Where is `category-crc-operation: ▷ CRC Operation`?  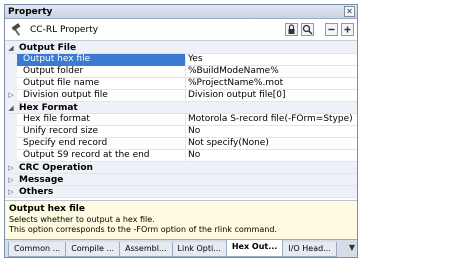 category-crc-operation: ▷ CRC Operation is located at coordinates (181, 168).